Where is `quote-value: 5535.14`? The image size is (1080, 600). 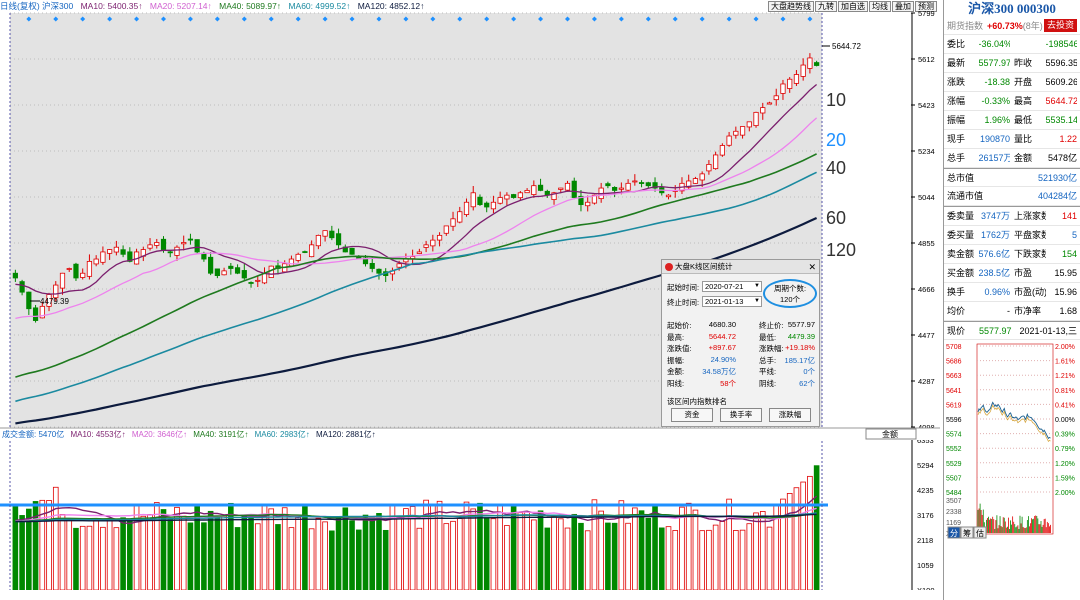
quote-value: 5535.14 is located at coordinates (1061, 120).